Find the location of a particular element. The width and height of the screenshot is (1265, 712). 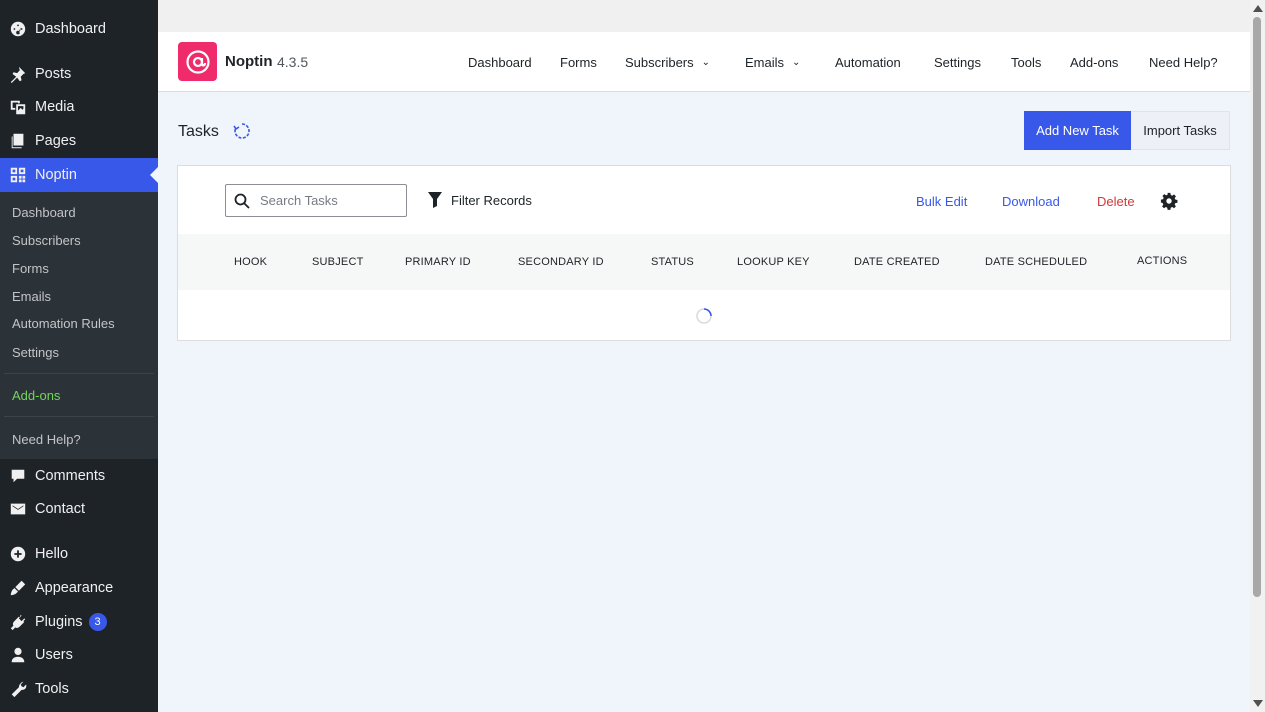

pin-icon is located at coordinates (18, 74).